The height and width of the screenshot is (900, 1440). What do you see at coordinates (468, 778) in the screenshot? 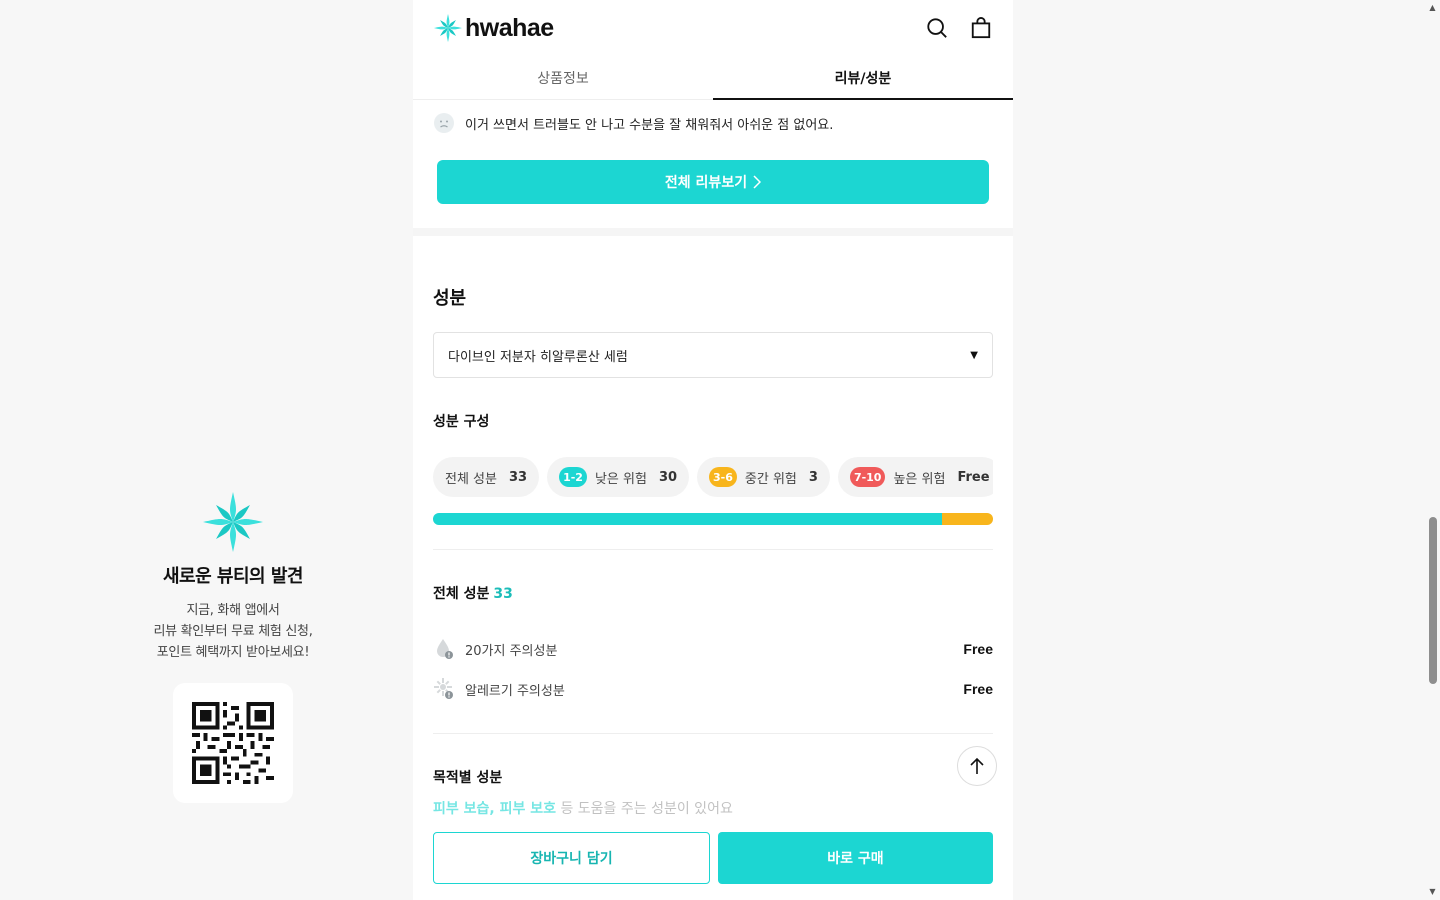
I see `purpose-ingredients-title: 목적별 성분` at bounding box center [468, 778].